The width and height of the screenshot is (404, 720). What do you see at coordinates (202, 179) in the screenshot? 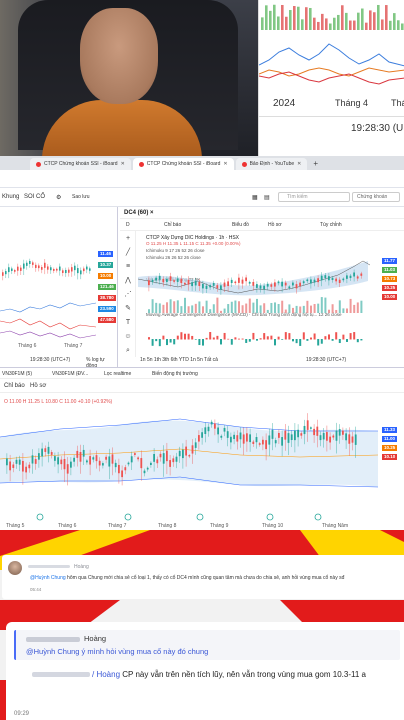
I see `browser-address-bar` at bounding box center [202, 179].